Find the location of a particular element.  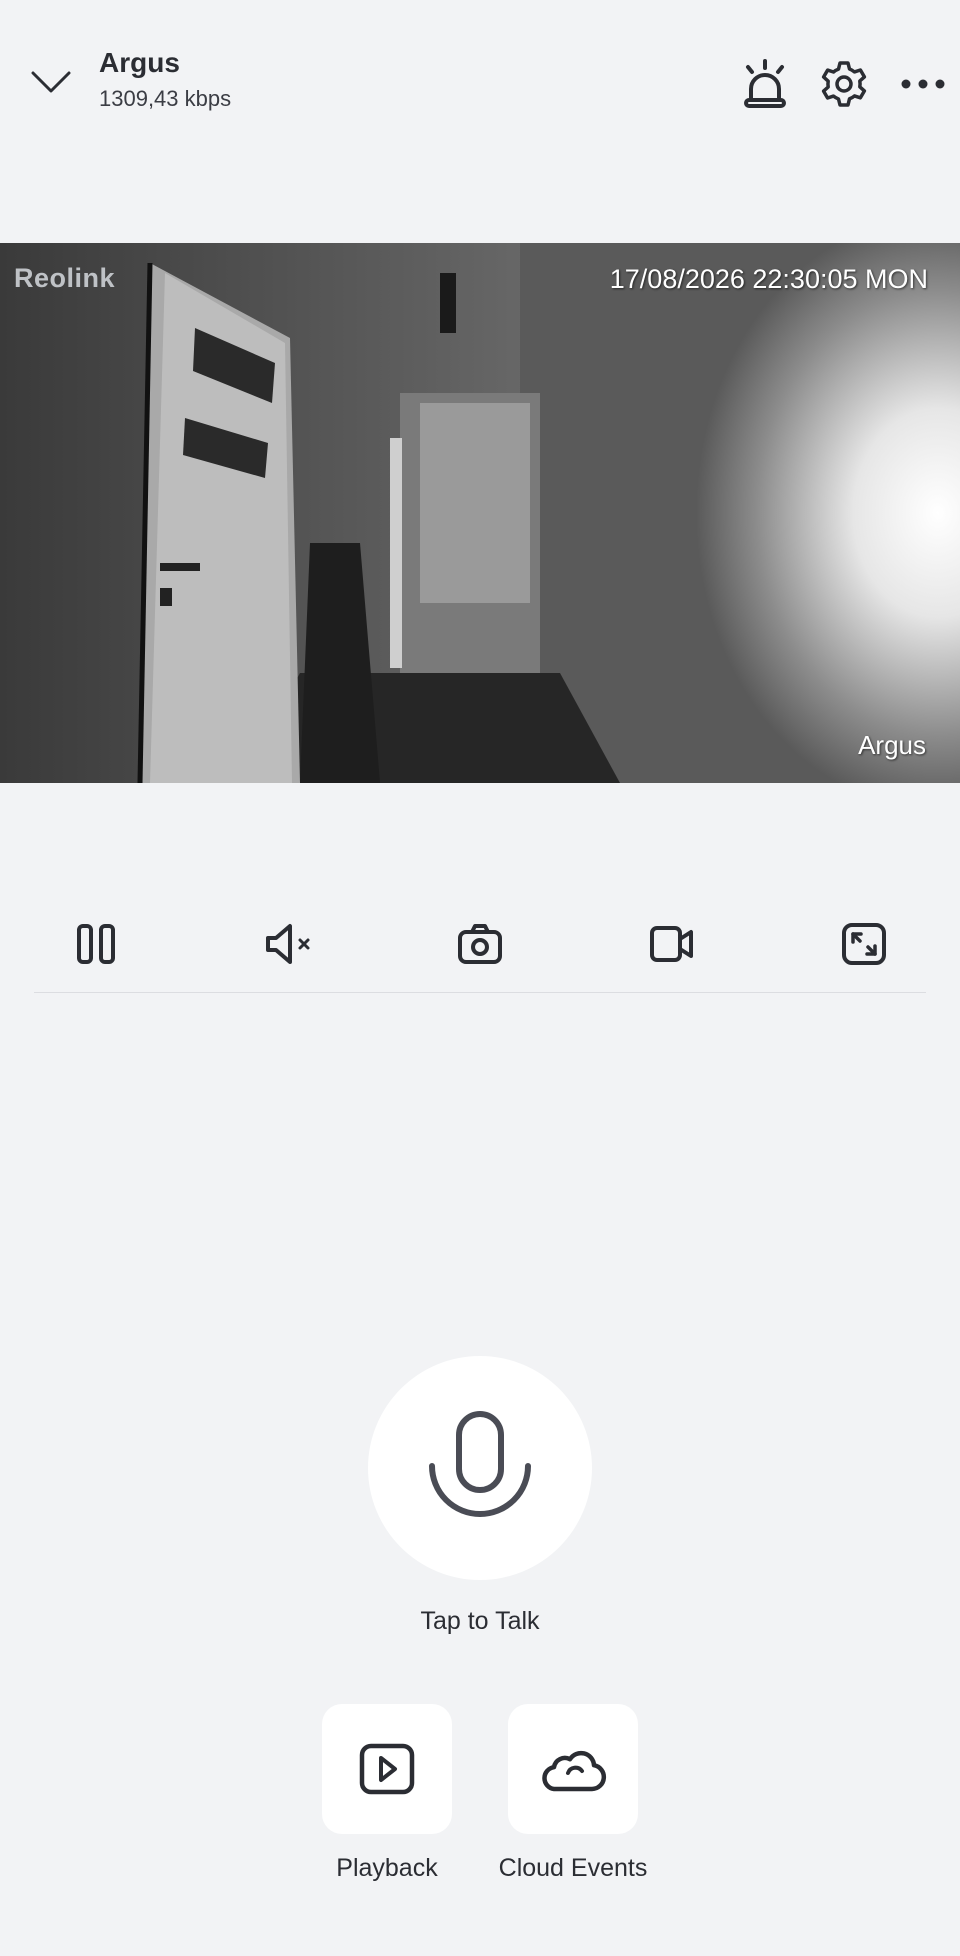

siren-icon is located at coordinates (765, 83).